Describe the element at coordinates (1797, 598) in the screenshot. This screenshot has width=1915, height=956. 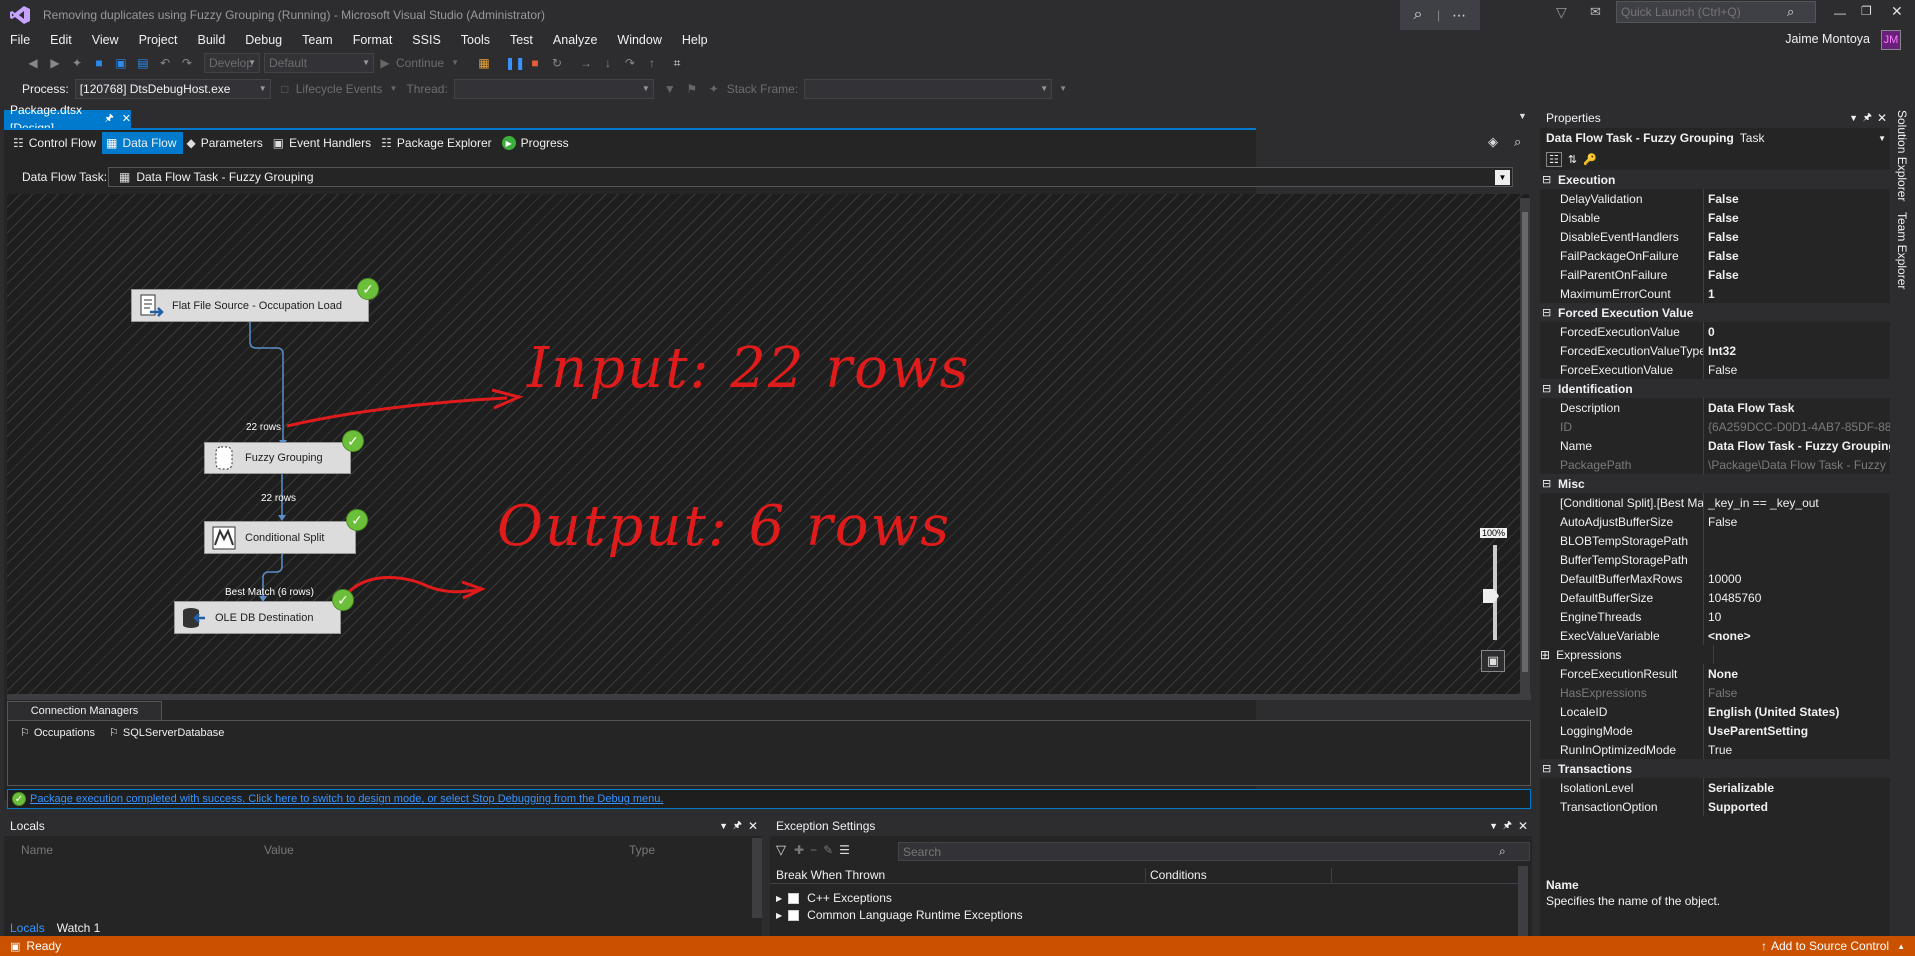
I see `property-value: 10485760` at that location.